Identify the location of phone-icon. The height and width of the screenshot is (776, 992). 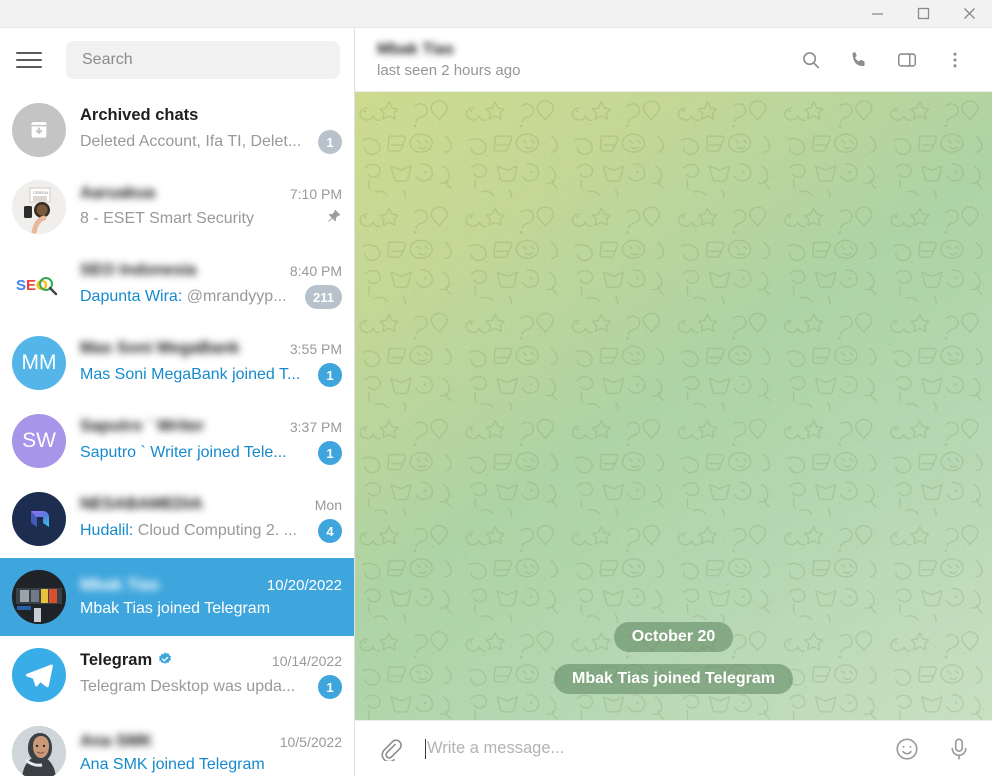
(859, 60).